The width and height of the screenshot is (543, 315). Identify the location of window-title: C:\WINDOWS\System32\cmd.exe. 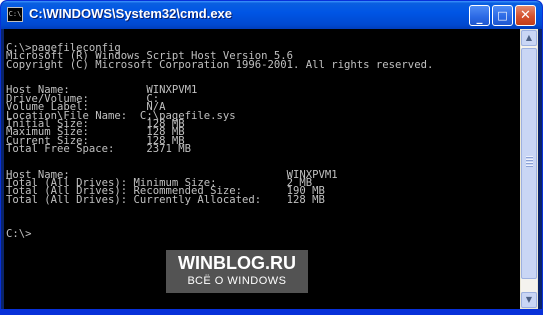
(131, 13).